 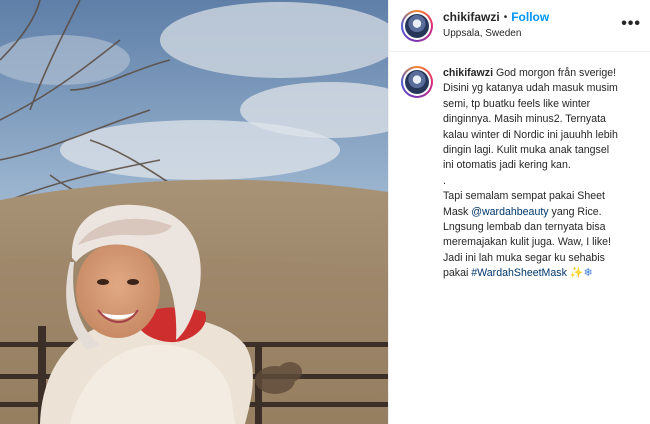 What do you see at coordinates (507, 165) in the screenshot?
I see `caption-line: ini otomatis jadi kering kan.` at bounding box center [507, 165].